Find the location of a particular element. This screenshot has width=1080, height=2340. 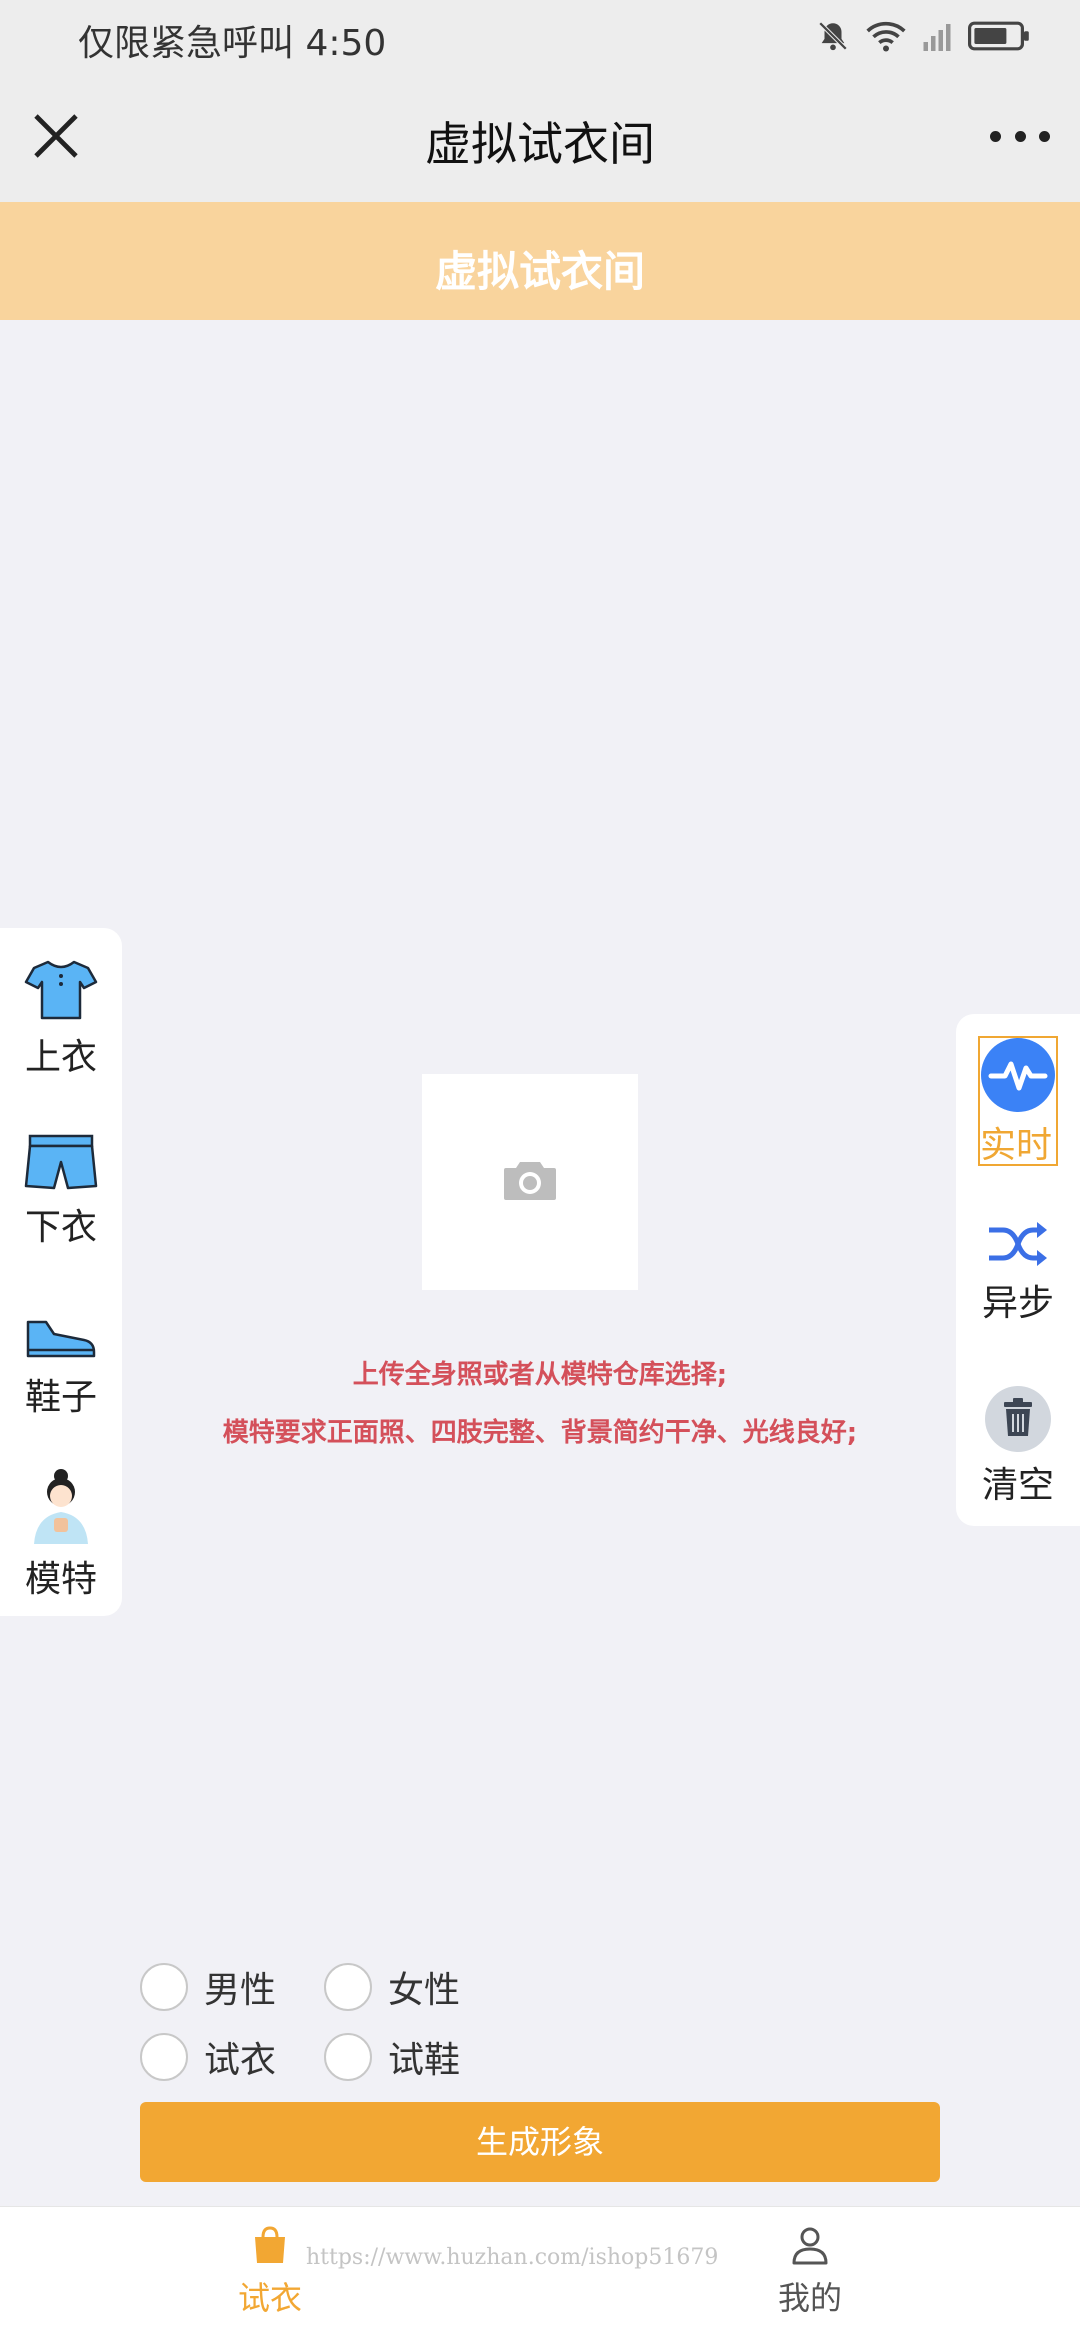

mode-options: 试衣 试鞋 is located at coordinates (324, 2057).